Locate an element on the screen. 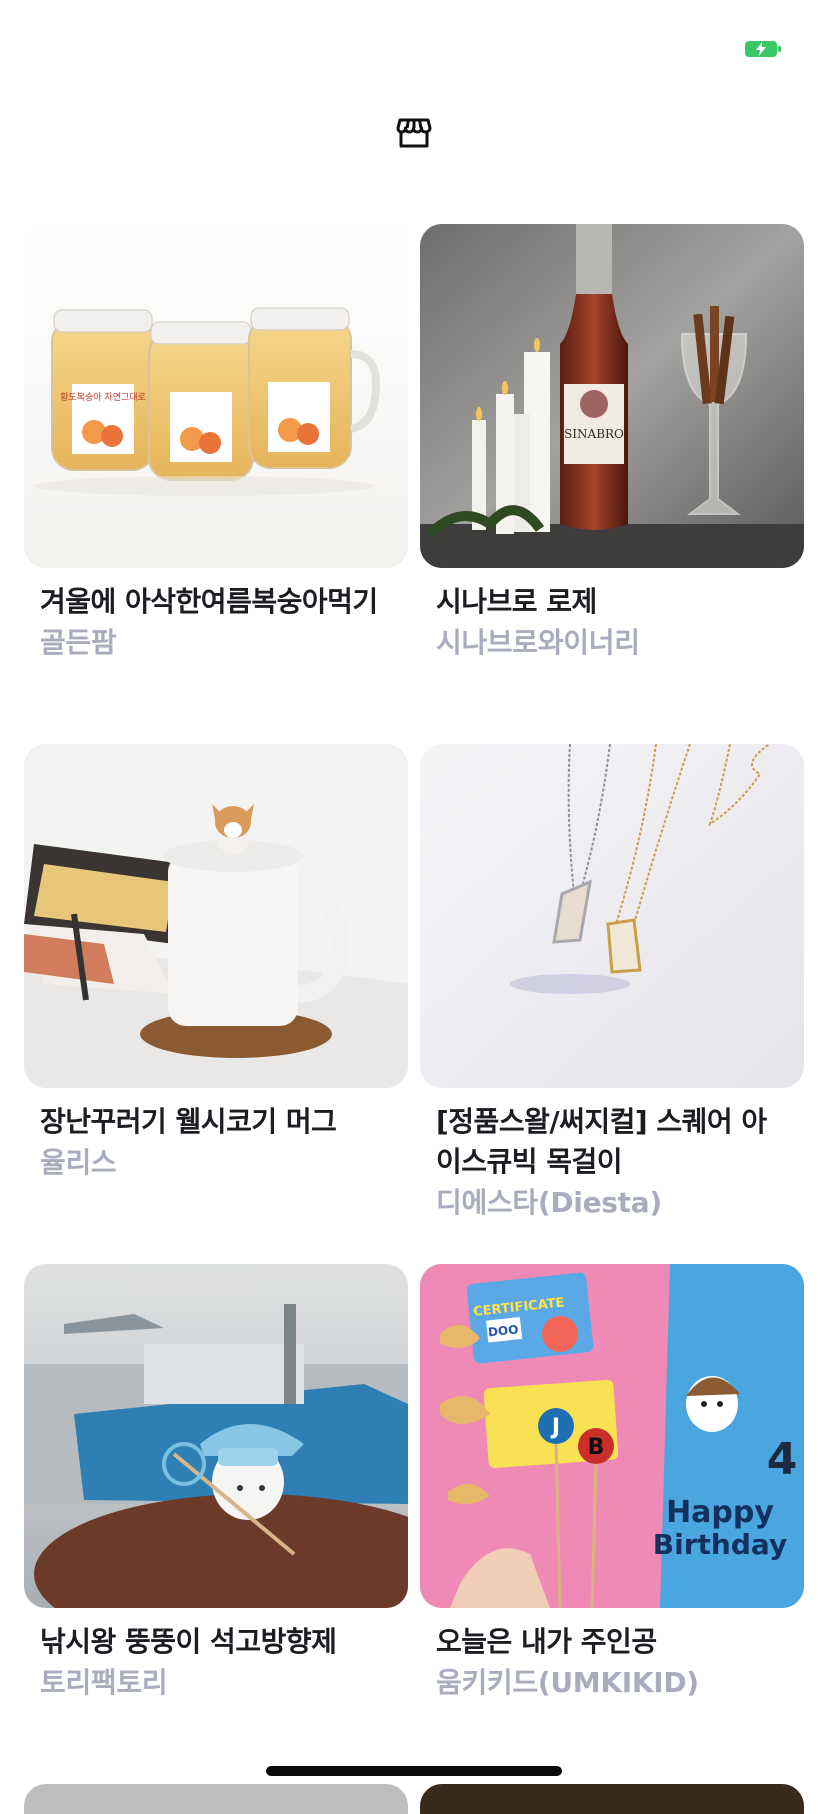 The image size is (828, 1814). product-title: 오늘은 내가 주인공 is located at coordinates (612, 1642).